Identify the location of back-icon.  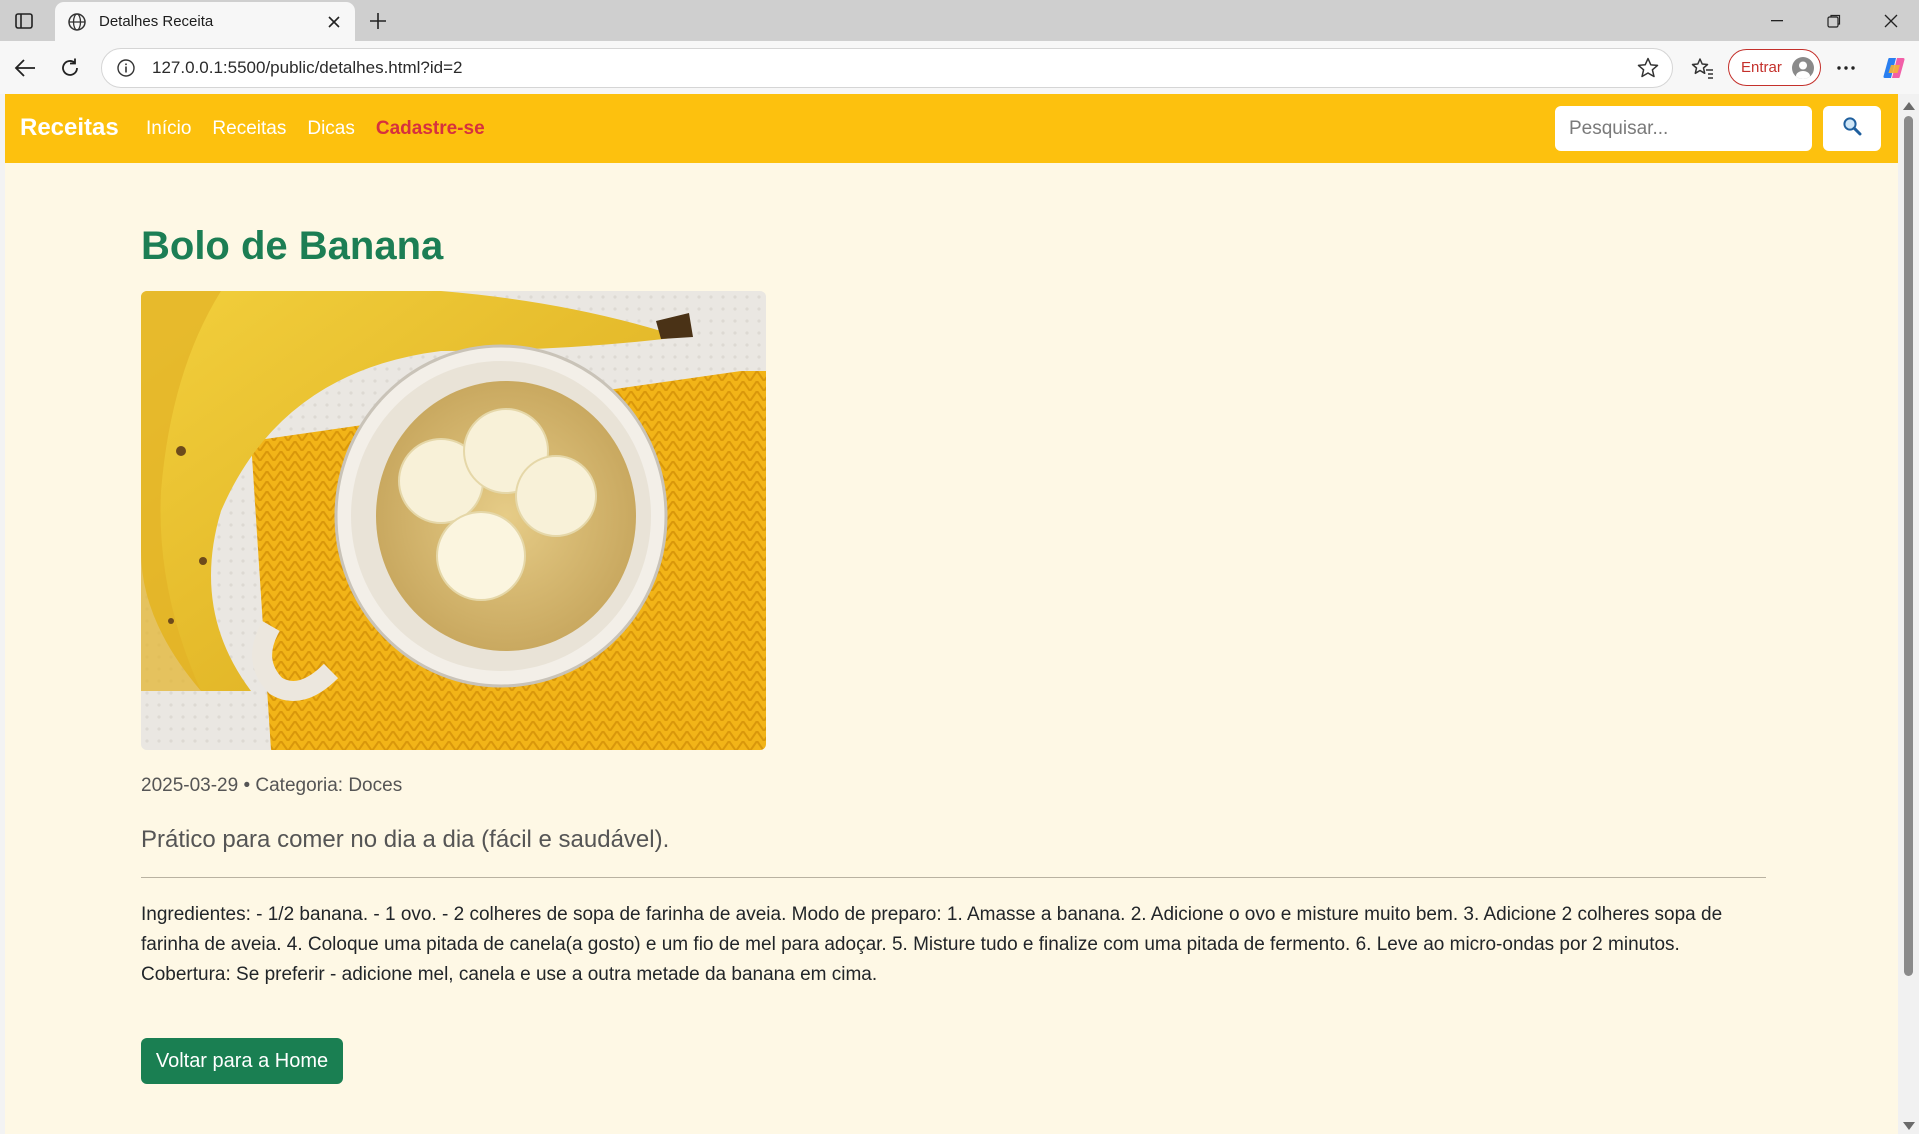
(25, 68).